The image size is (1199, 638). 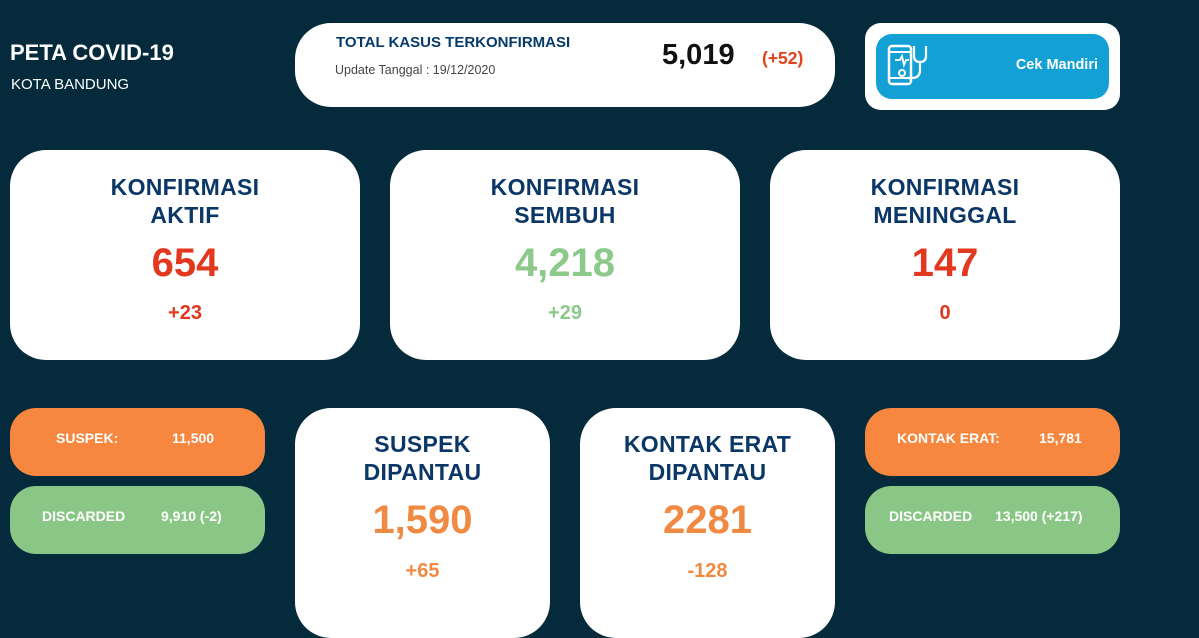 I want to click on cek-mandiri-label: Cek Mandiri, so click(x=1056, y=65).